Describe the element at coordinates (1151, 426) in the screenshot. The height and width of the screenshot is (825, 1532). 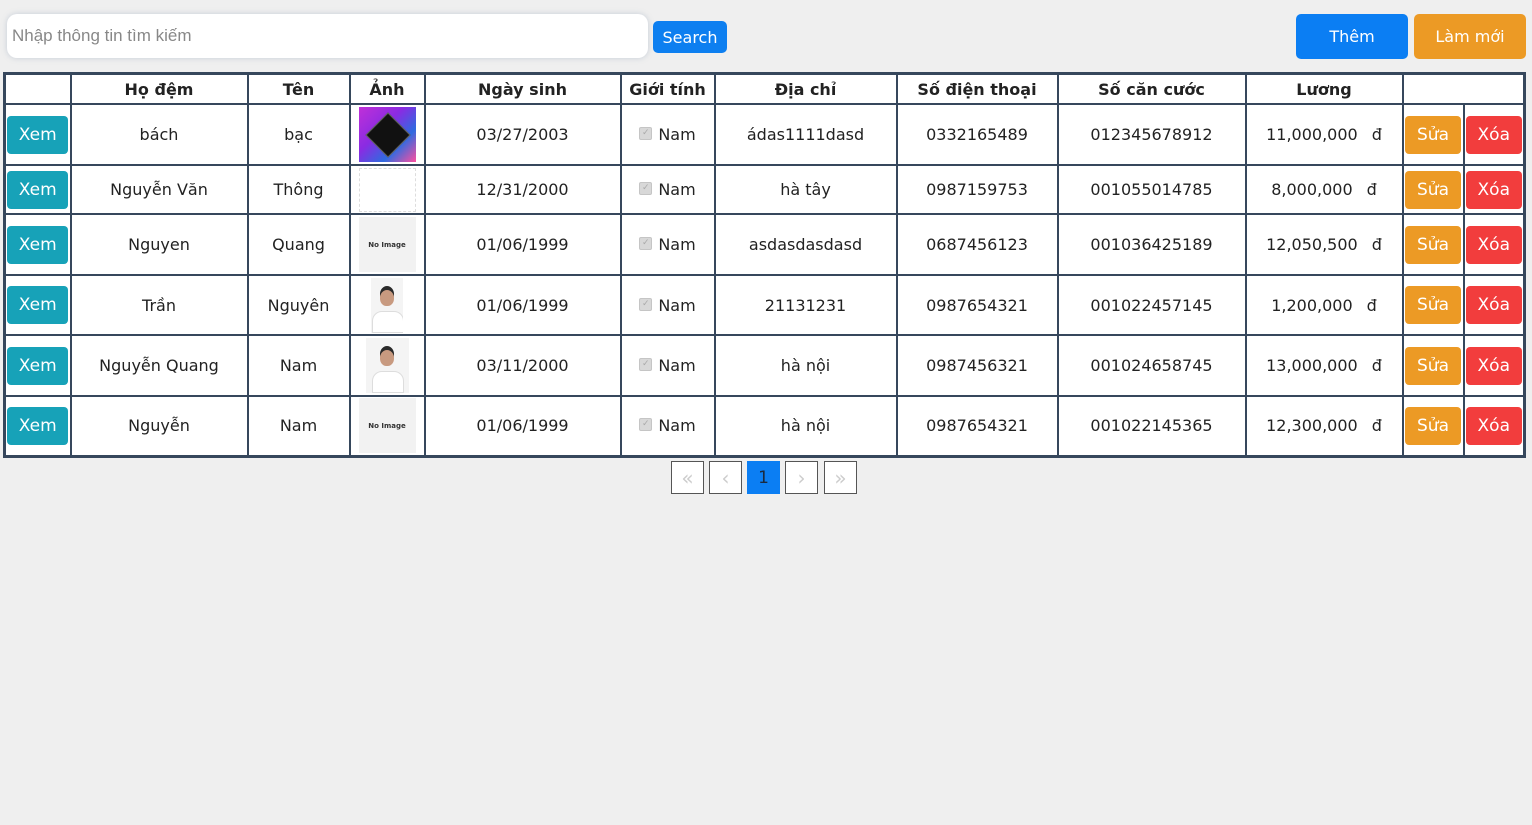
I see `cccd-cell: 001022145365` at that location.